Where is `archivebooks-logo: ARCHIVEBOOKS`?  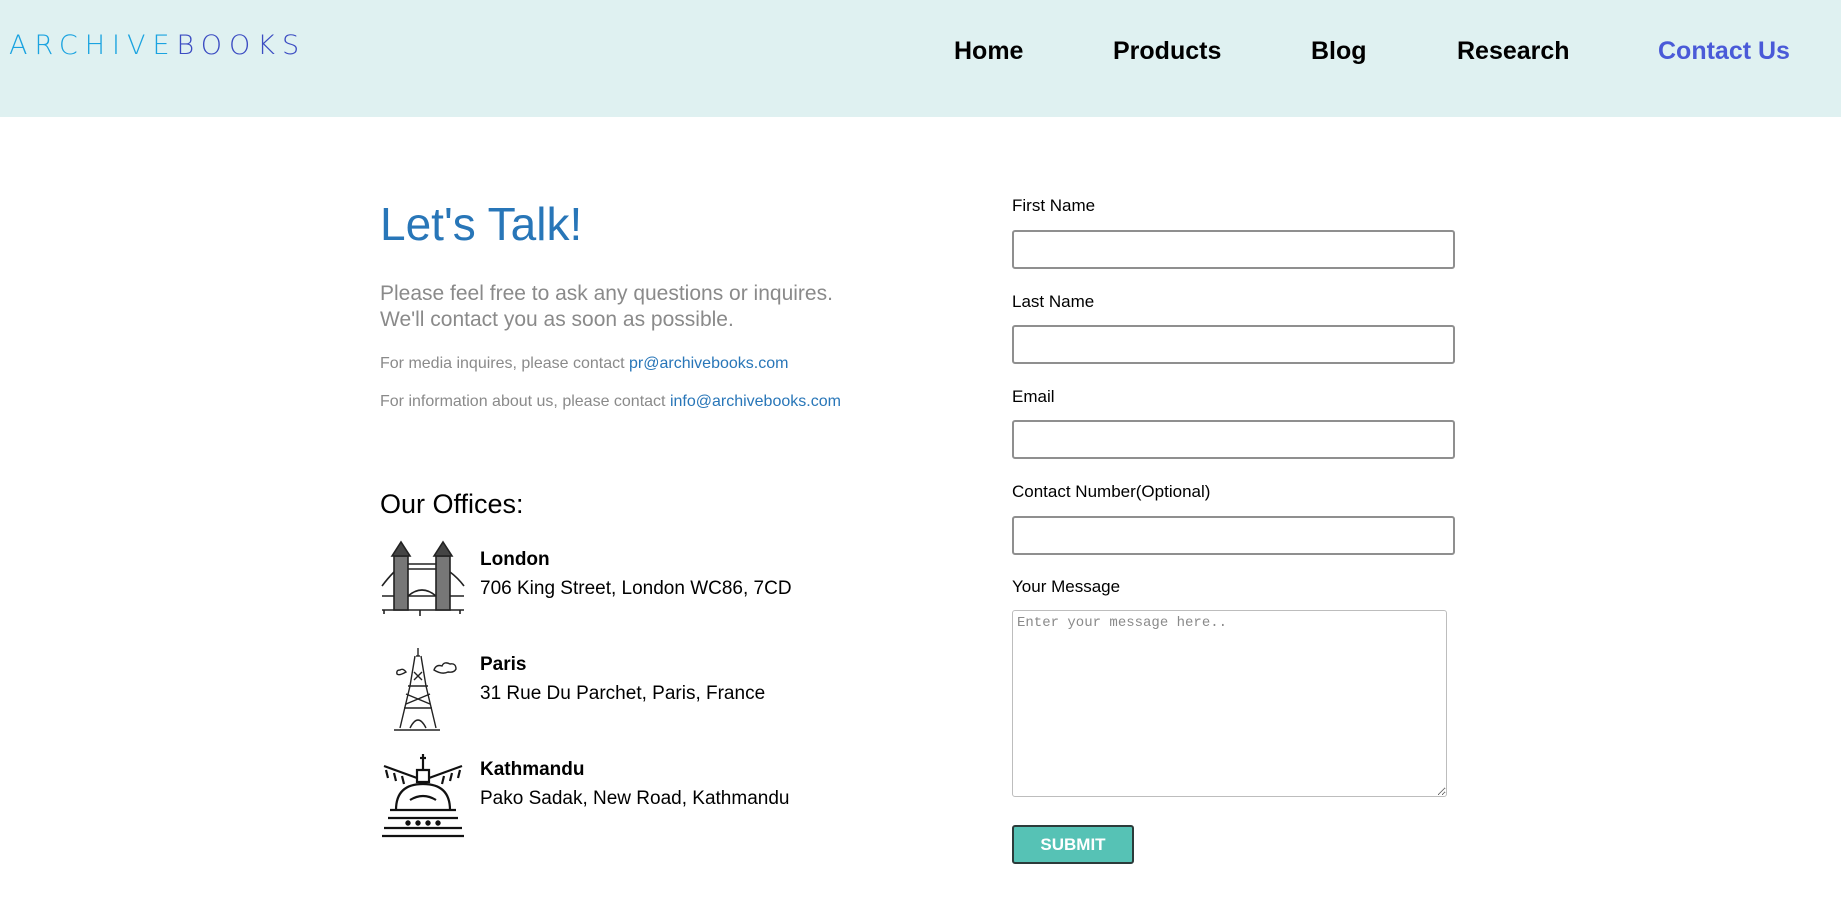 archivebooks-logo: ARCHIVEBOOKS is located at coordinates (157, 45).